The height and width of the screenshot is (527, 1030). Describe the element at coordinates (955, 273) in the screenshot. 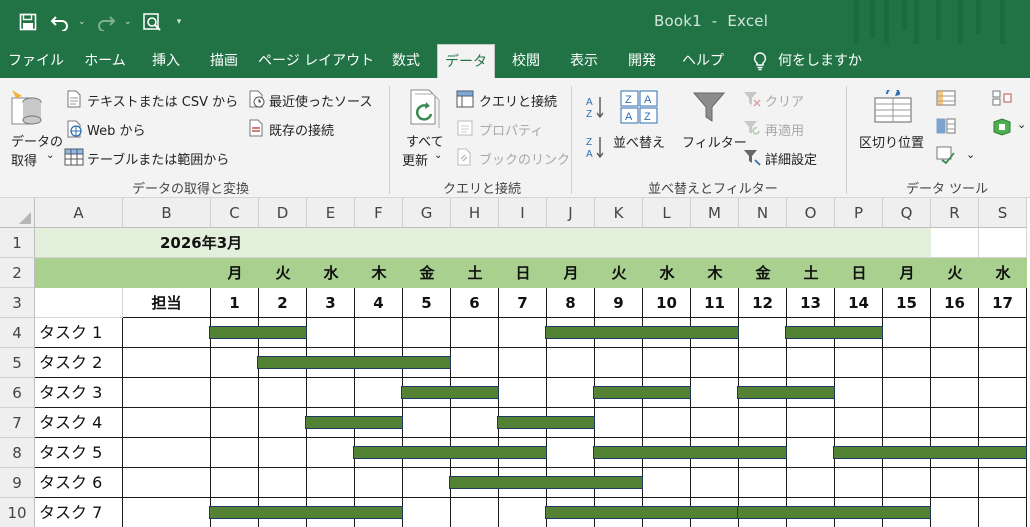

I see `weekday-cell: 火` at that location.